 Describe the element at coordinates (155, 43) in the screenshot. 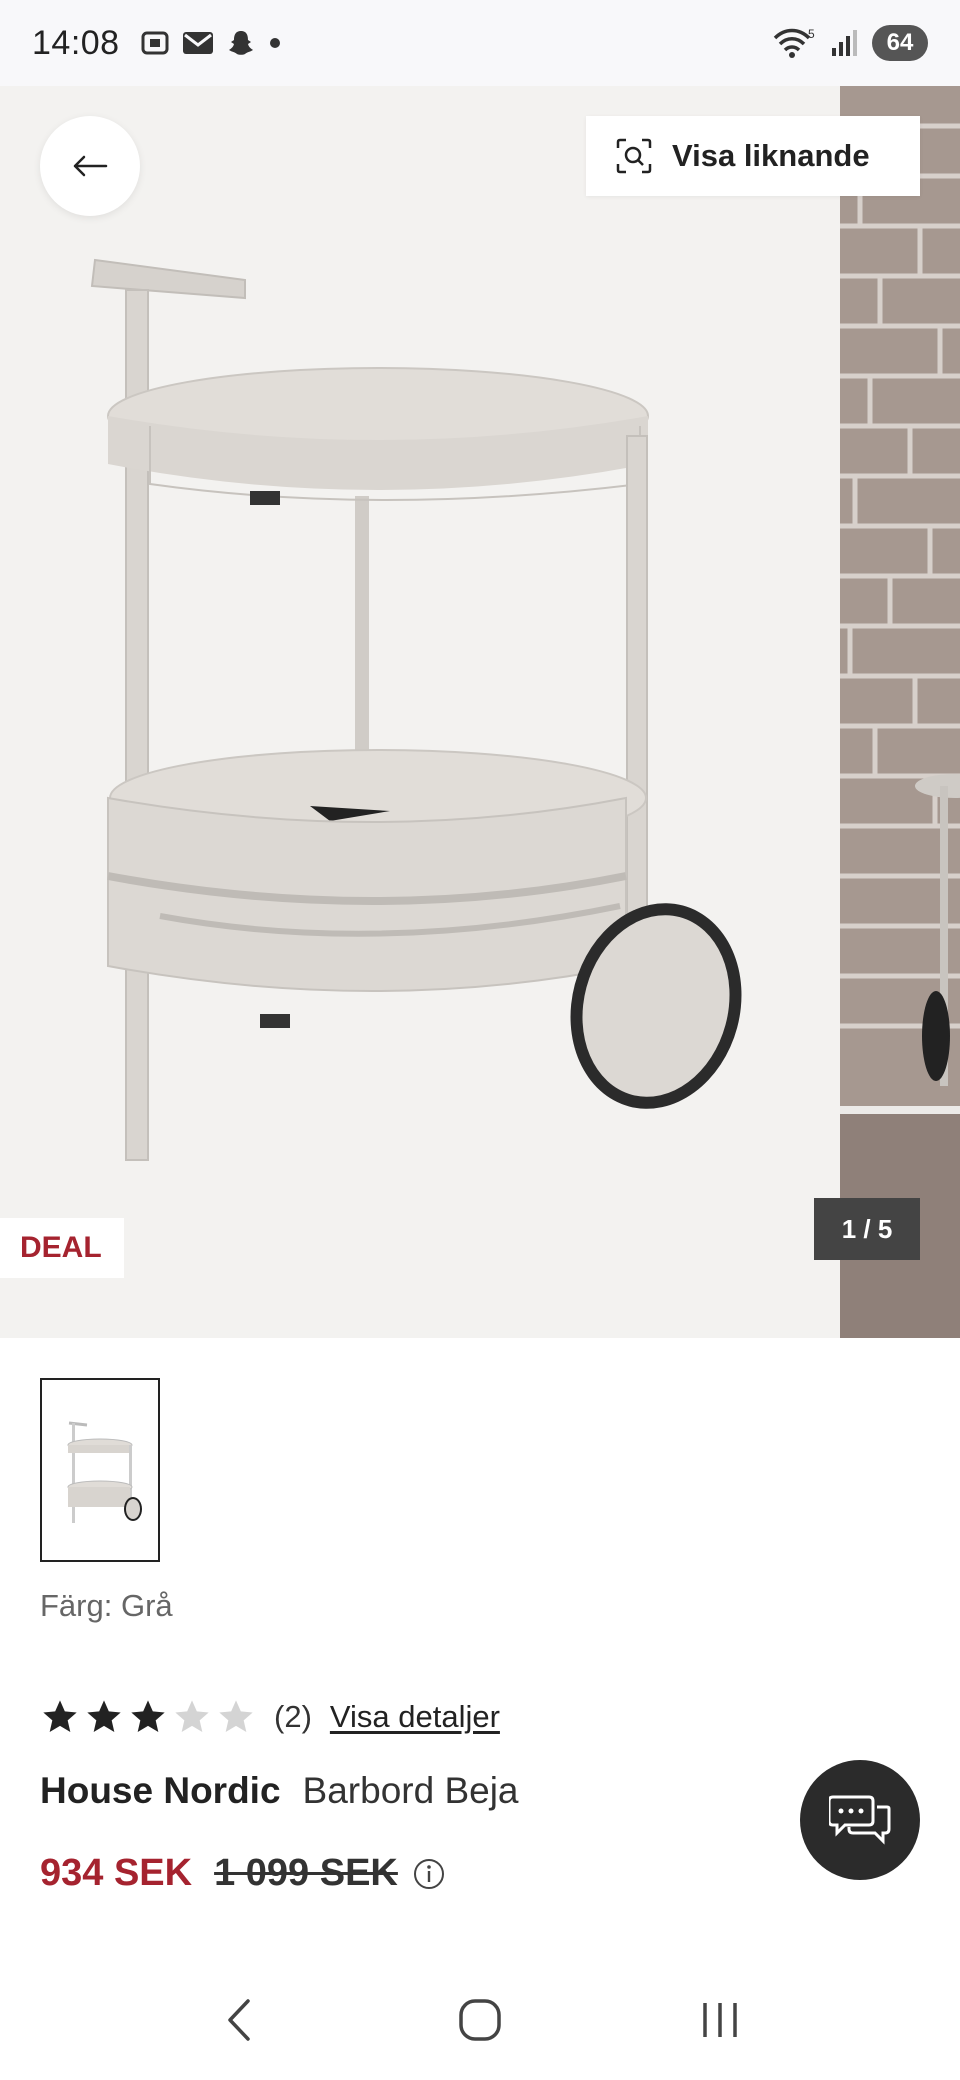

I see `screenshot-icon` at that location.